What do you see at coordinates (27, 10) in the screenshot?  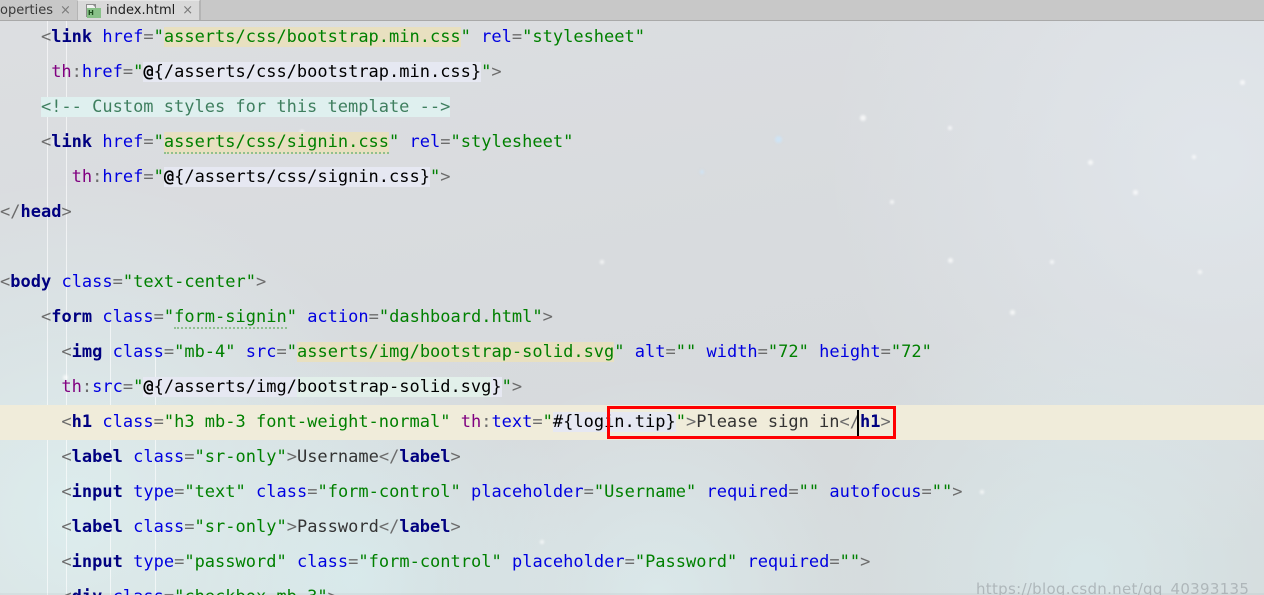 I see `tab-properties-label: operties` at bounding box center [27, 10].